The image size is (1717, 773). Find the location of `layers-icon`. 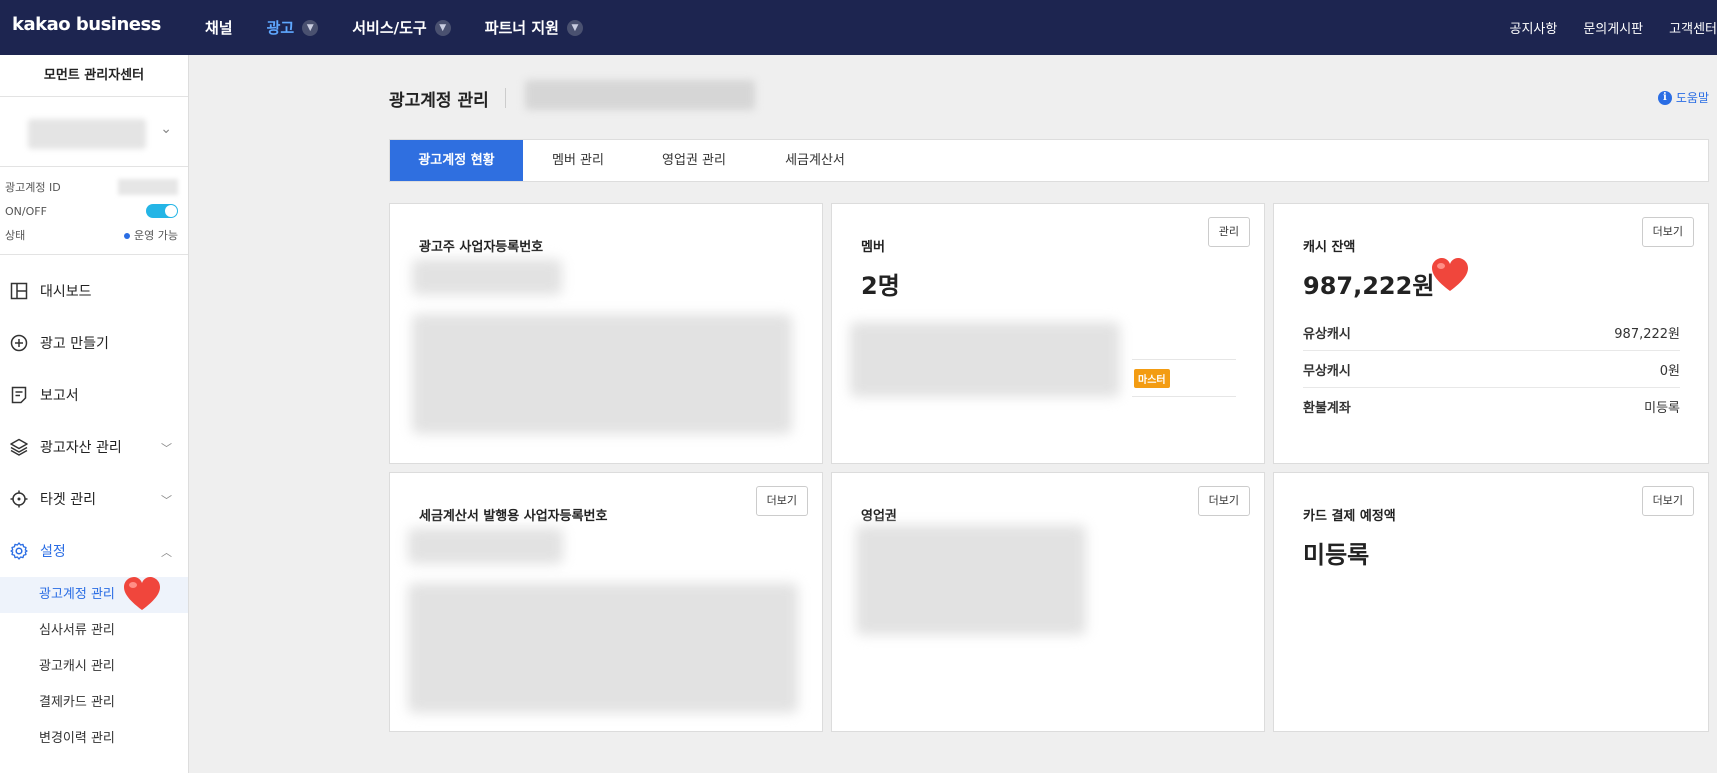

layers-icon is located at coordinates (19, 447).